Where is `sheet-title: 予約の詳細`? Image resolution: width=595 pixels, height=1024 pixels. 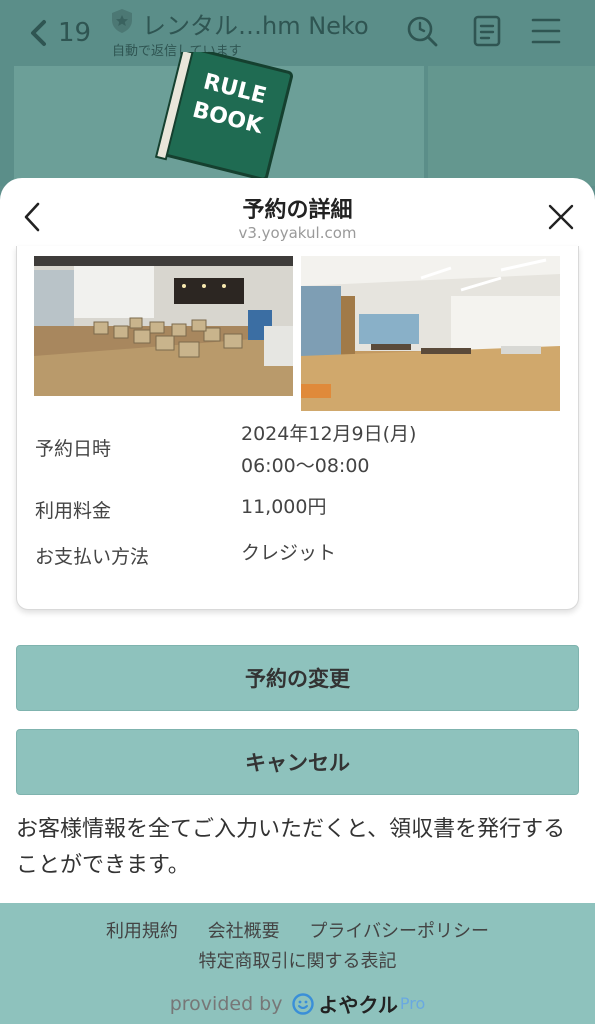 sheet-title: 予約の詳細 is located at coordinates (297, 210).